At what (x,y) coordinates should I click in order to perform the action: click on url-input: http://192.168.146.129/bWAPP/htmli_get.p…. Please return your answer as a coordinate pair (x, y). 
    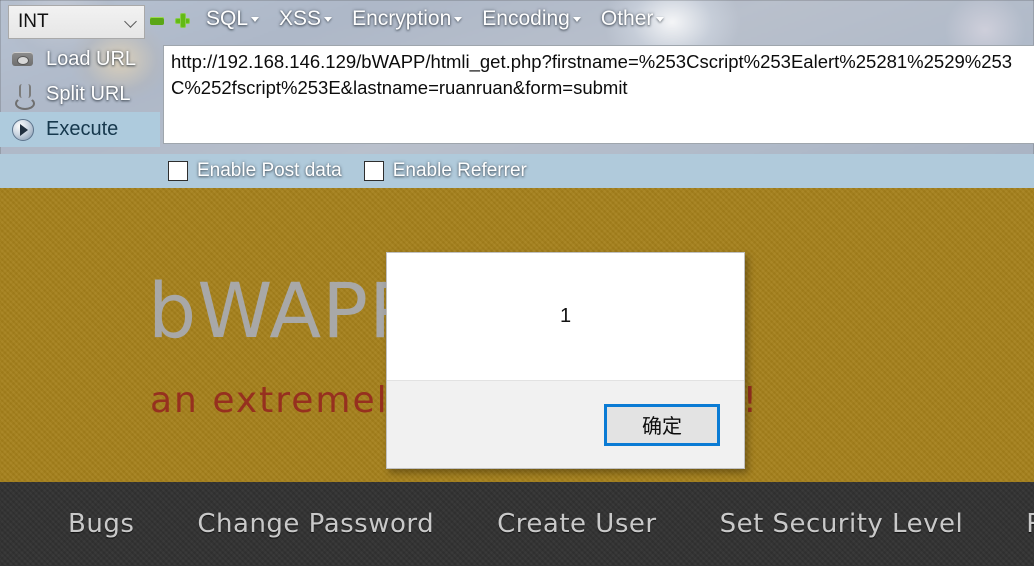
    Looking at the image, I should click on (598, 94).